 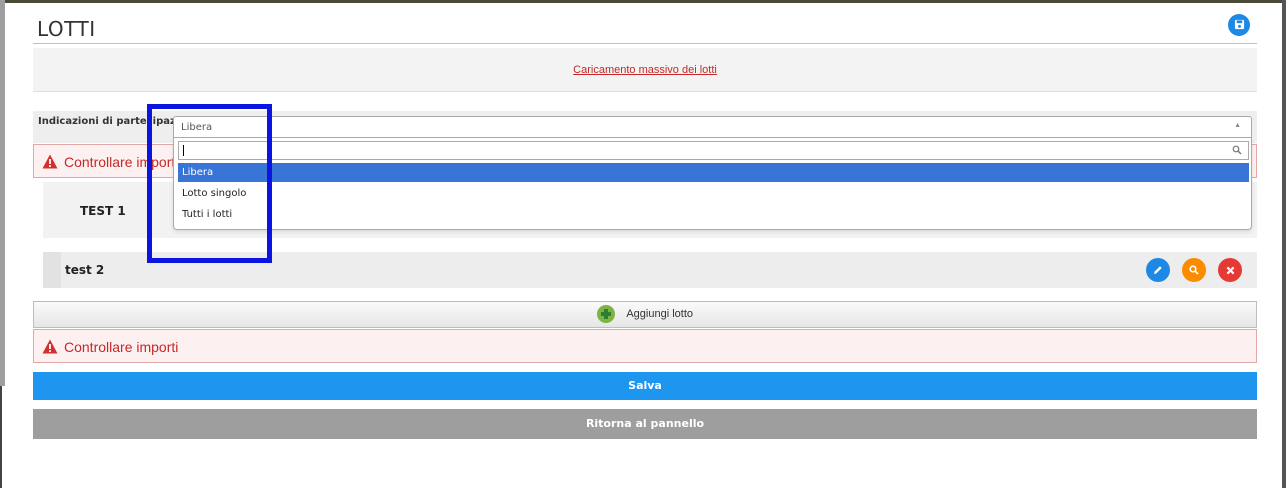 I want to click on view-lot-button, so click(x=1194, y=270).